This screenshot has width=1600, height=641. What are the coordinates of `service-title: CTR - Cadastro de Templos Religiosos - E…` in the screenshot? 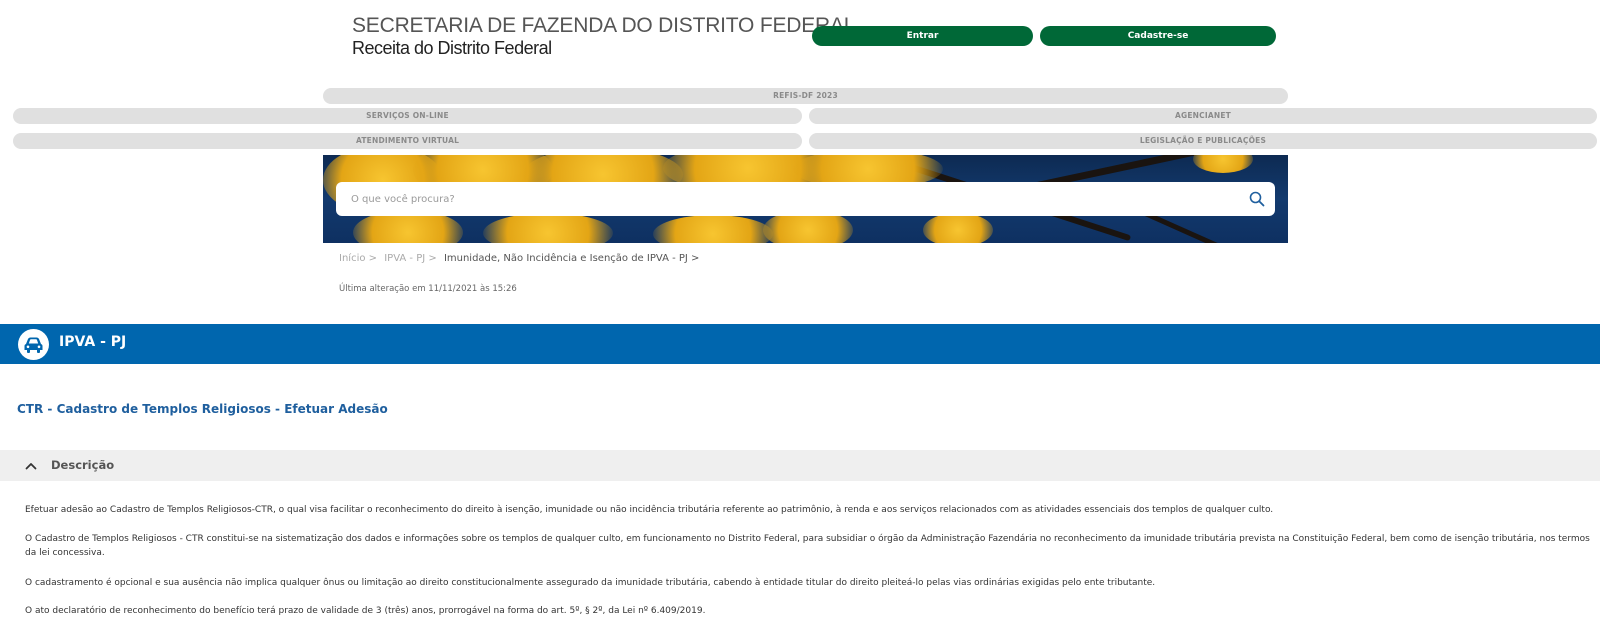 It's located at (202, 409).